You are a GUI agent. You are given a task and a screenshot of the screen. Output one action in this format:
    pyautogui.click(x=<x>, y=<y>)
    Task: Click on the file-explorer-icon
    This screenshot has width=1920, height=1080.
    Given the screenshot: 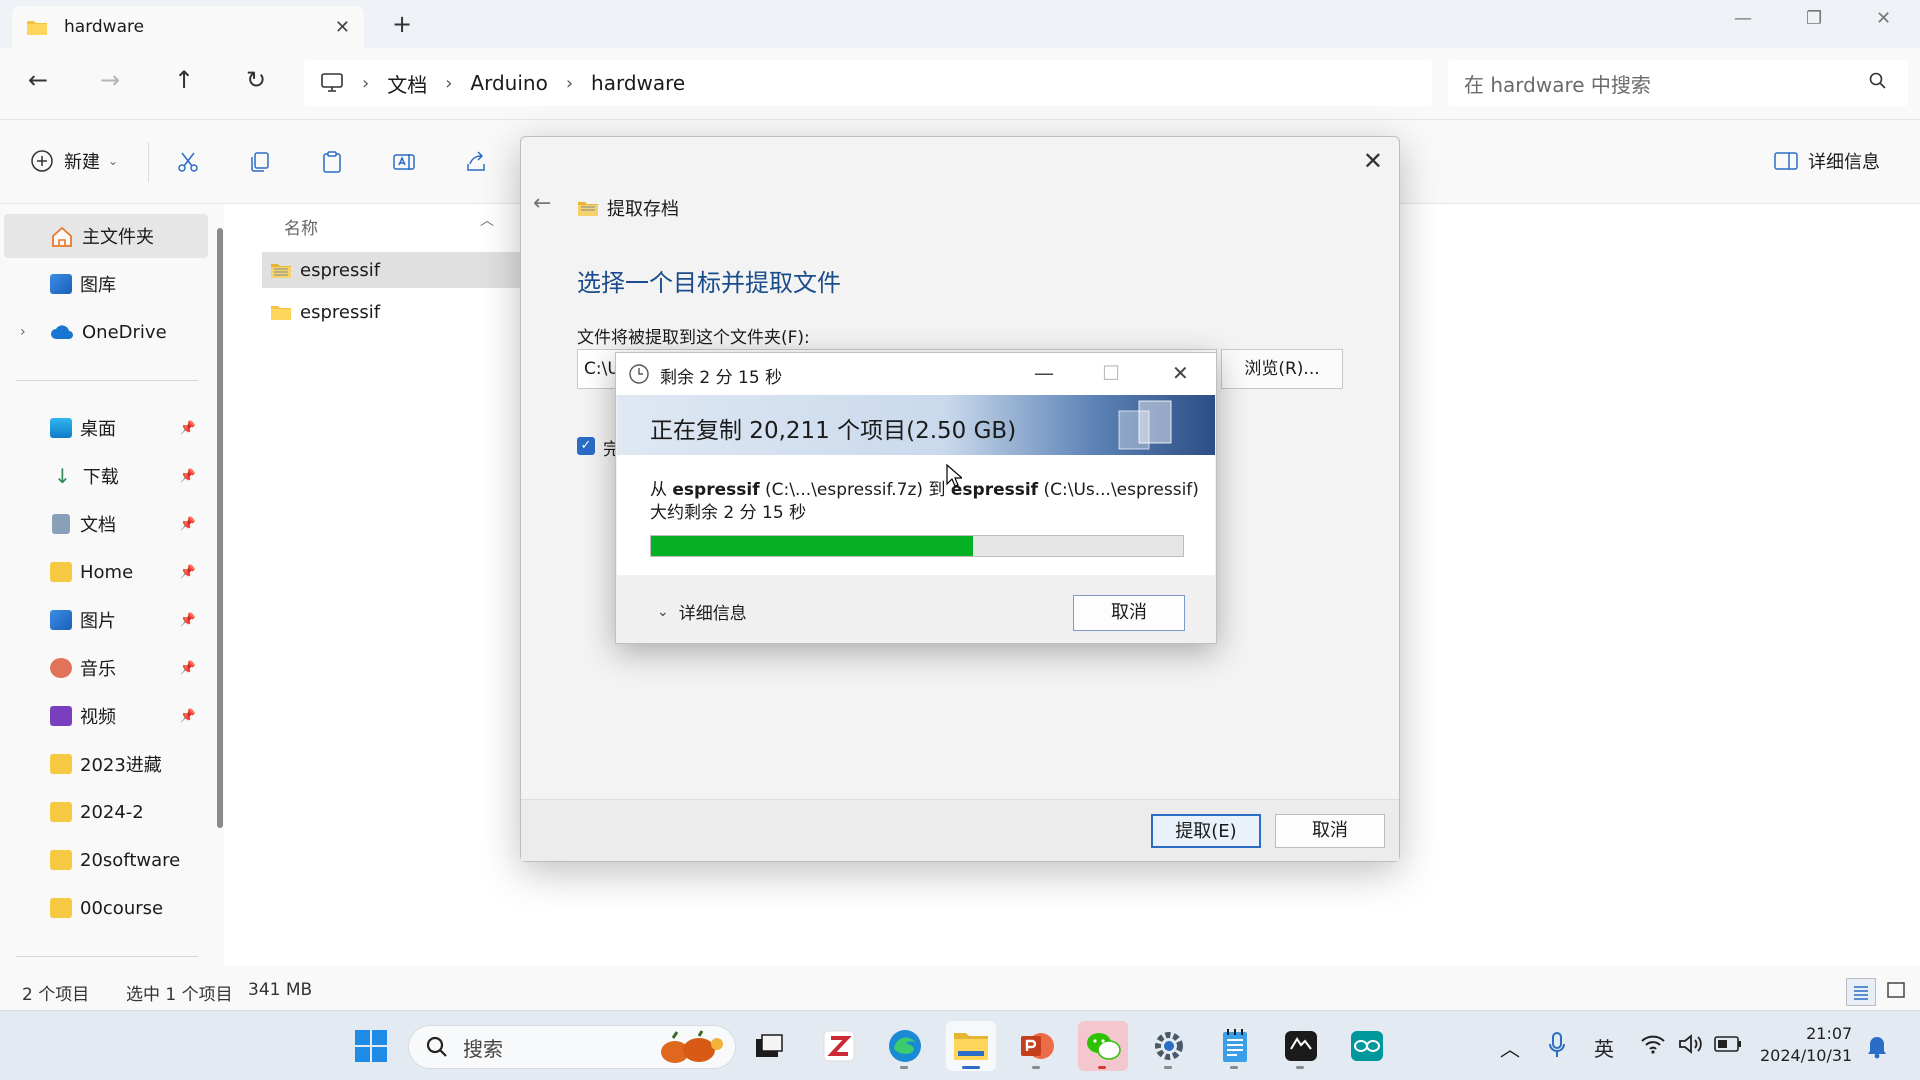 What is the action you would take?
    pyautogui.click(x=971, y=1046)
    